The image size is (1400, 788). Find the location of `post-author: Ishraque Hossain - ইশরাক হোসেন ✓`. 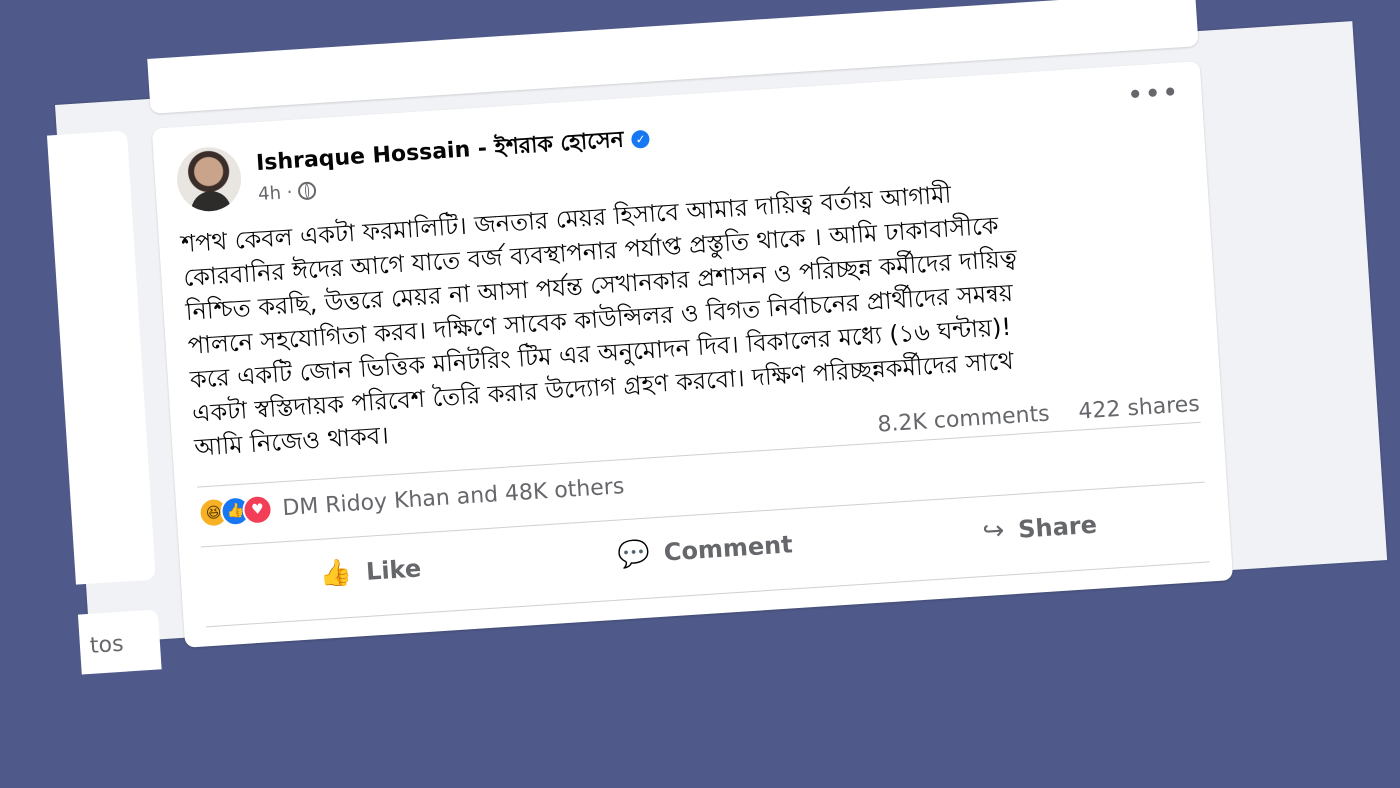

post-author: Ishraque Hossain - ইশরাক হোসেন ✓ is located at coordinates (453, 152).